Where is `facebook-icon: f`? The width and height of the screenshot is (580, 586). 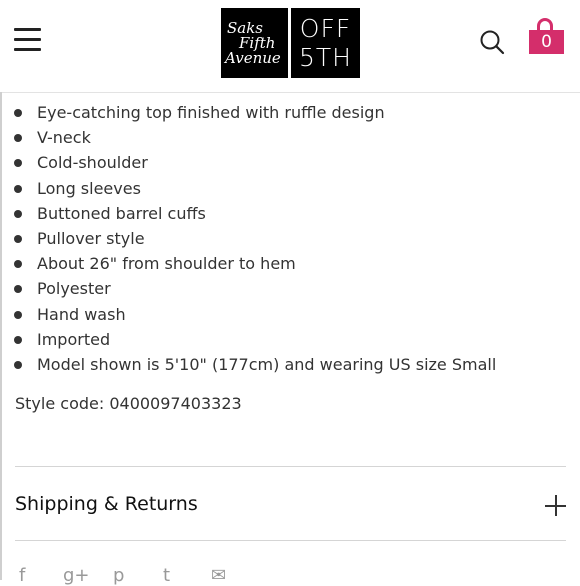
facebook-icon: f is located at coordinates (22, 576).